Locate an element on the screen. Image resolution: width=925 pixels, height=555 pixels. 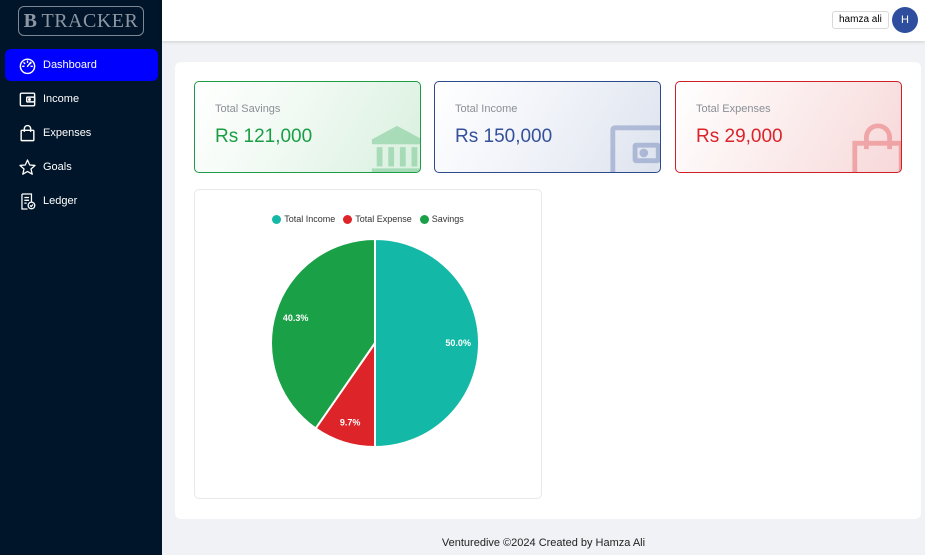
app-logo: B TRACKER is located at coordinates (81, 21).